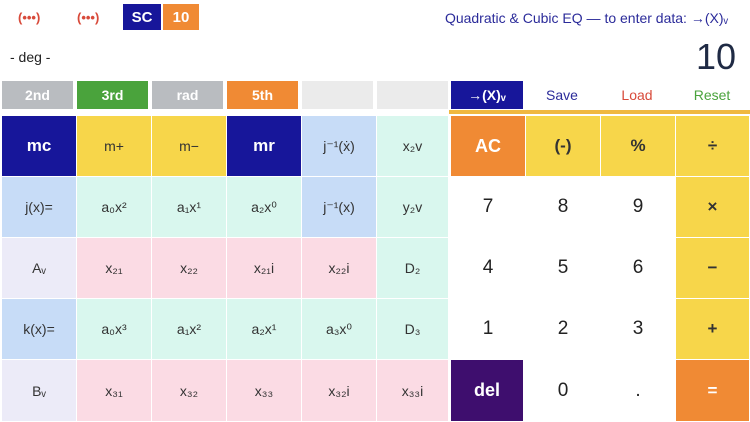  What do you see at coordinates (339, 329) in the screenshot?
I see `a3x0-button: a₃x⁰` at bounding box center [339, 329].